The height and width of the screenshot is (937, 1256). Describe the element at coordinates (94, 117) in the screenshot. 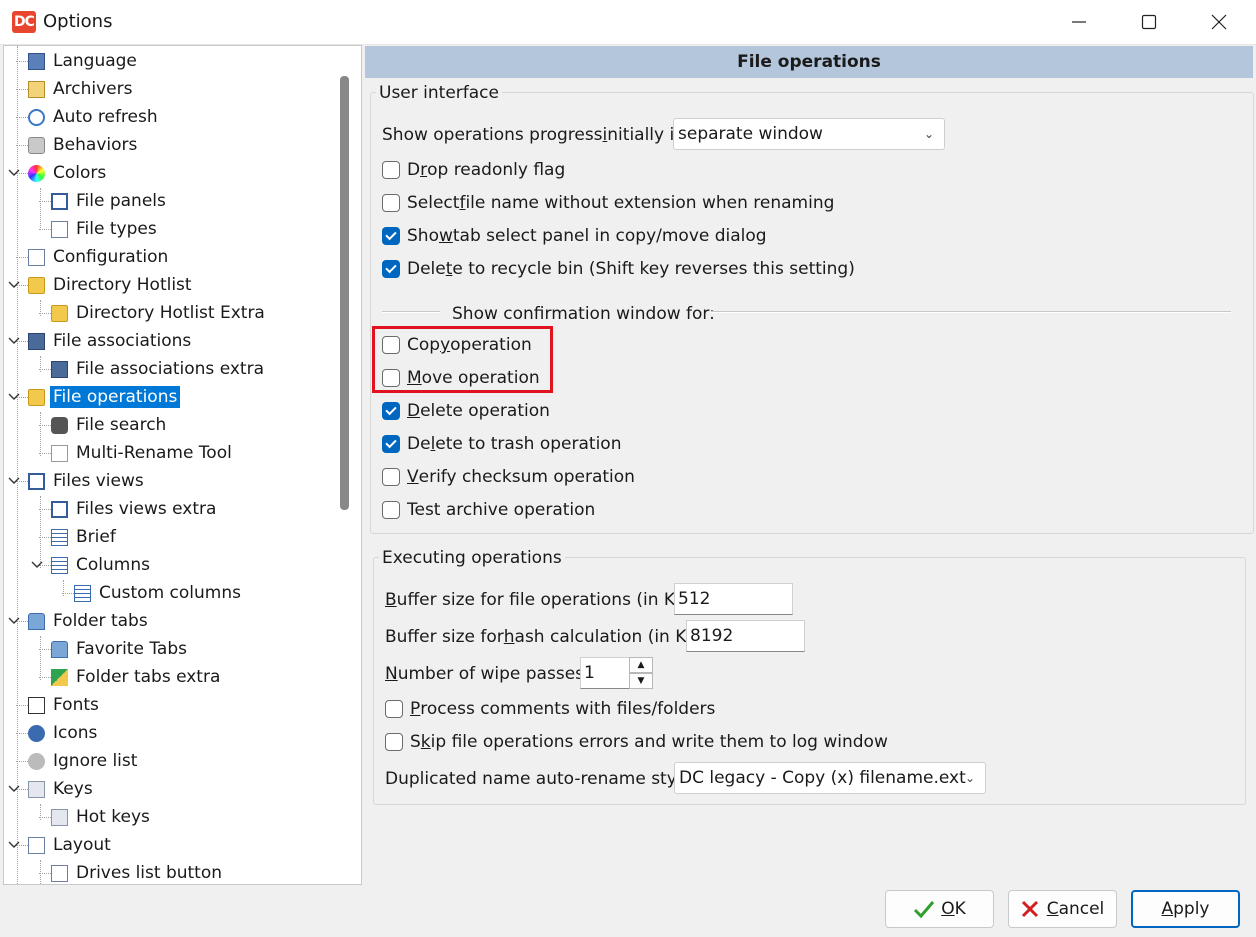

I see `tree-item-auto-refresh: Auto refresh` at that location.